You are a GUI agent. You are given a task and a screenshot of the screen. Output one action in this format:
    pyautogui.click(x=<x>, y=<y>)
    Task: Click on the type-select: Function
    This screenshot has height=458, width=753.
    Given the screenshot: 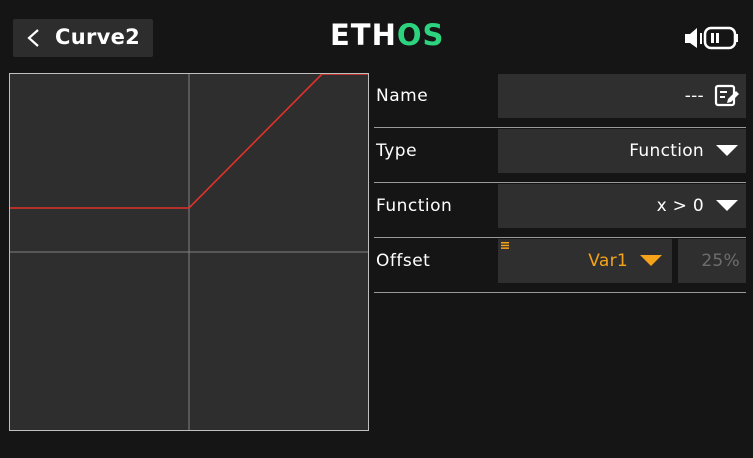 What is the action you would take?
    pyautogui.click(x=622, y=151)
    